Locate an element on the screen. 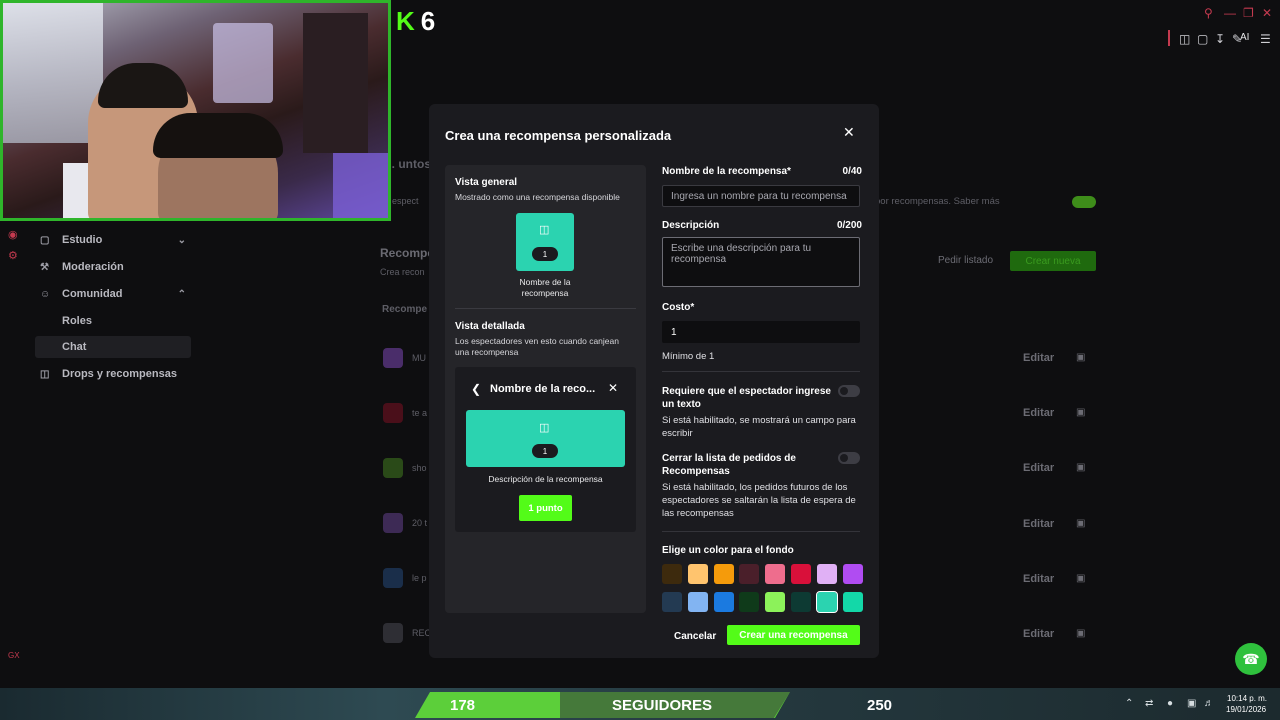 The height and width of the screenshot is (720, 1280). create-new-button: Crear nueva is located at coordinates (1053, 261).